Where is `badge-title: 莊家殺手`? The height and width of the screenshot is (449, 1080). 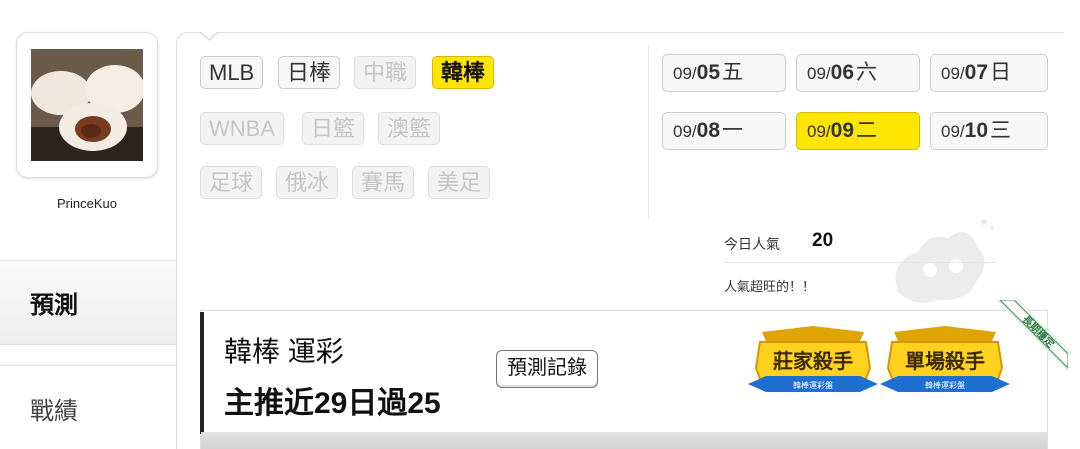
badge-title: 莊家殺手 is located at coordinates (813, 361).